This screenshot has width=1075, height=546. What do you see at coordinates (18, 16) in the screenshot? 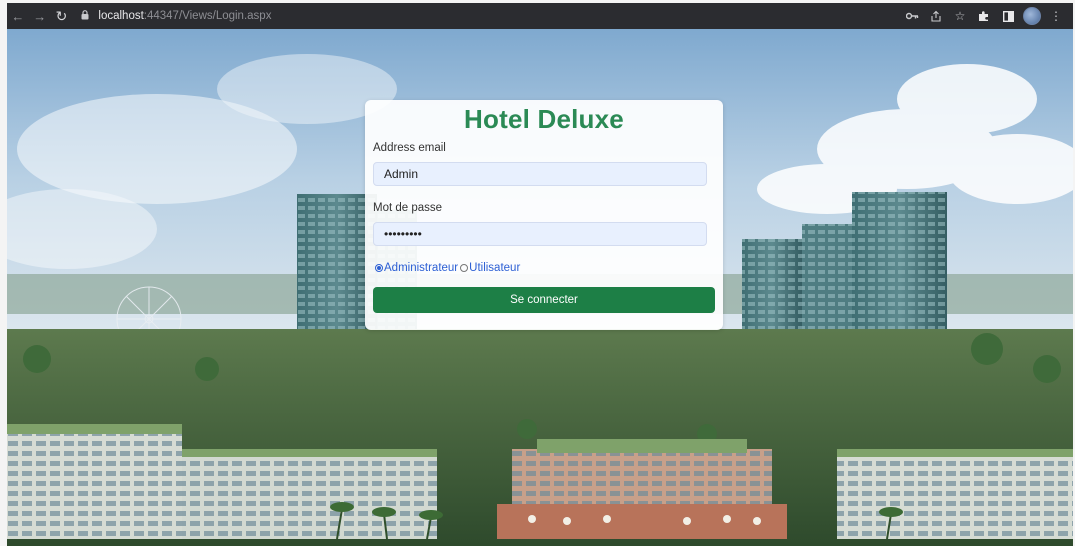
I see `back-icon: ←` at bounding box center [18, 16].